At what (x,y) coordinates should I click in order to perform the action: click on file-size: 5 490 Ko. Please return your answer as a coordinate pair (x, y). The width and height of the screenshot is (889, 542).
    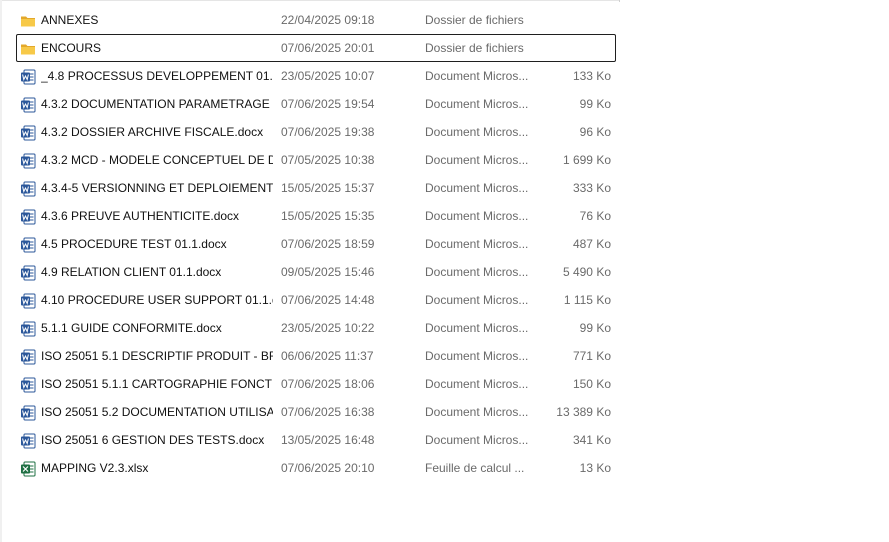
    Looking at the image, I should click on (586, 272).